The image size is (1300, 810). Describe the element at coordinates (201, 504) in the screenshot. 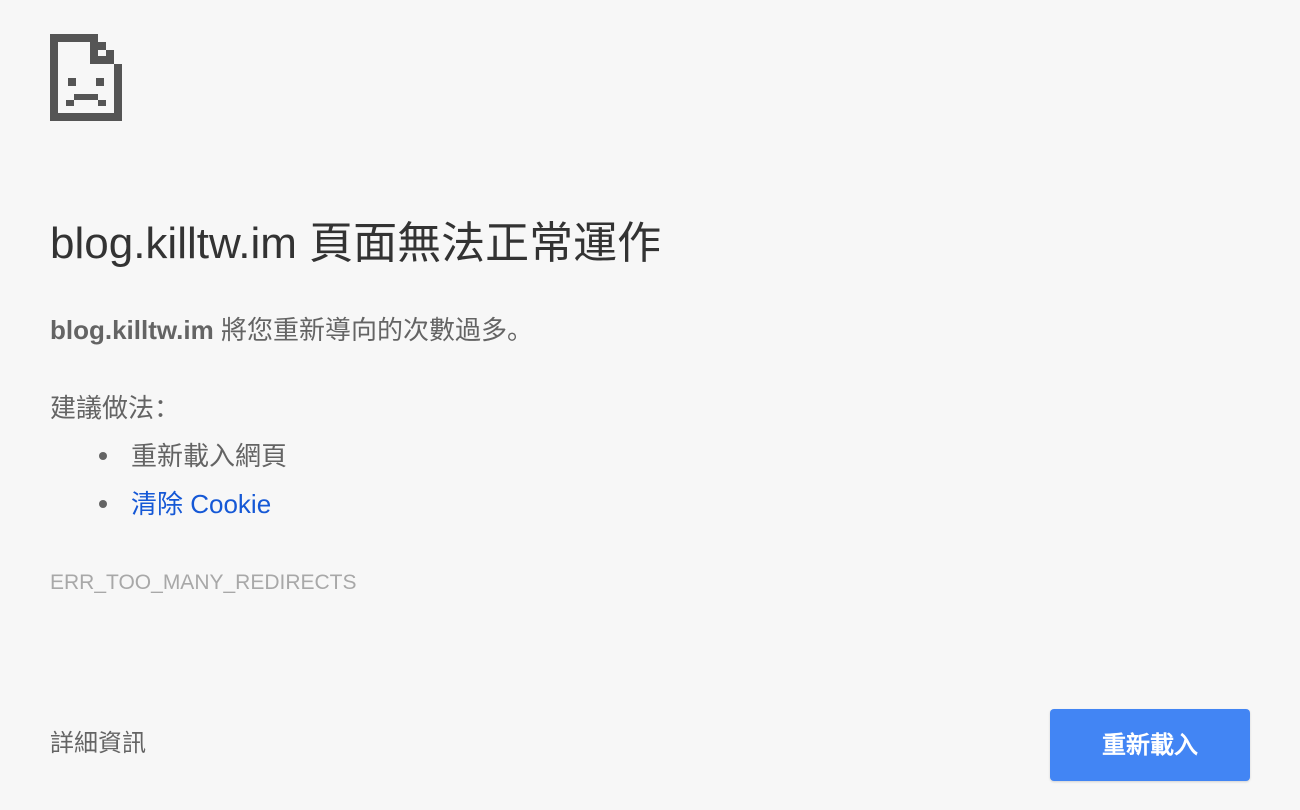

I see `clear-cookies-link: 清除 Cookie` at that location.